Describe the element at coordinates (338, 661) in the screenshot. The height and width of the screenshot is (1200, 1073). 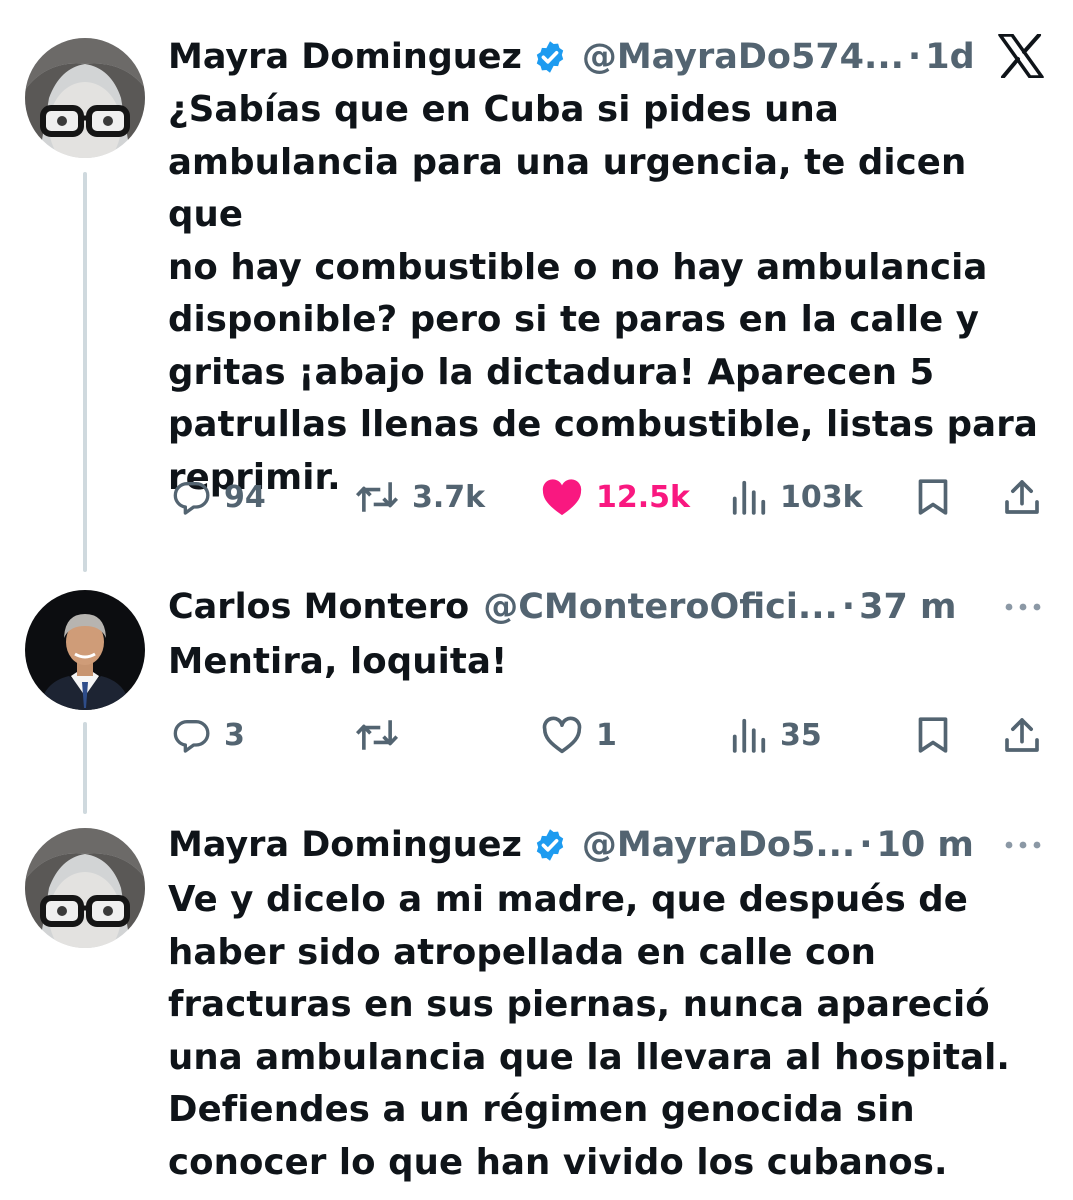
I see `text-line: Mentira, loquita!` at that location.